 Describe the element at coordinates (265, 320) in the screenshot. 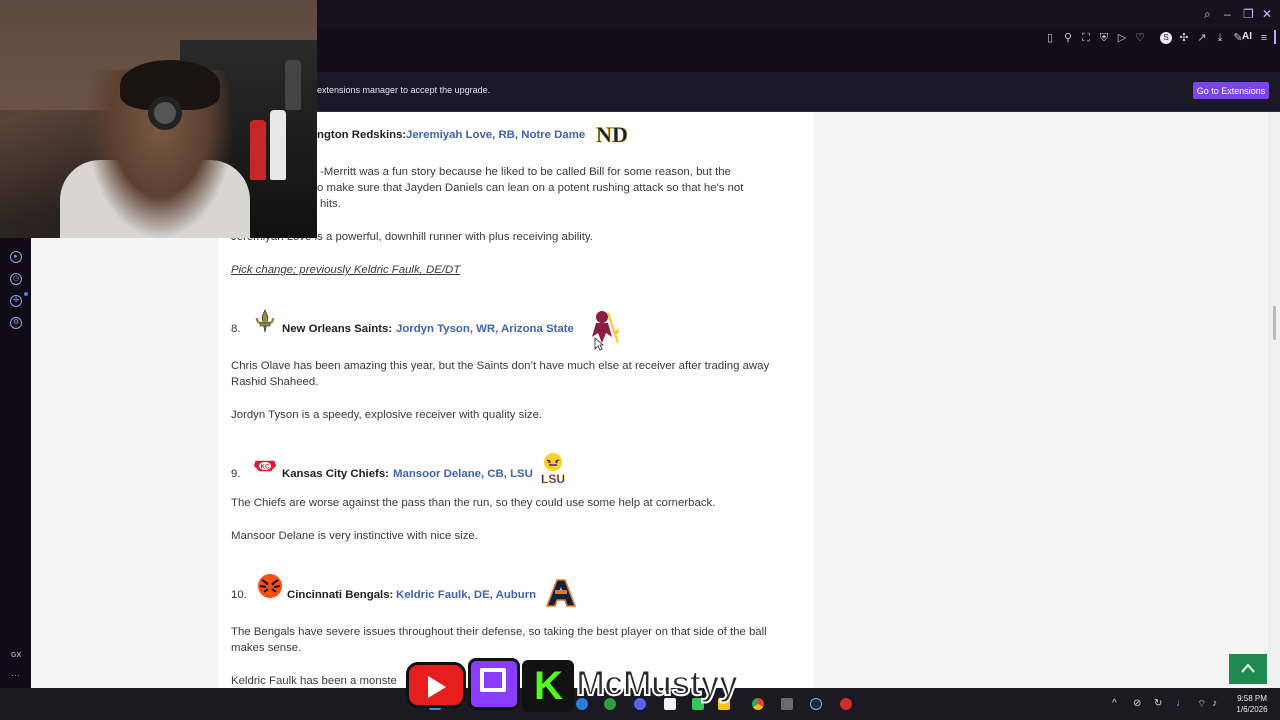

I see `saints-logo-icon` at that location.